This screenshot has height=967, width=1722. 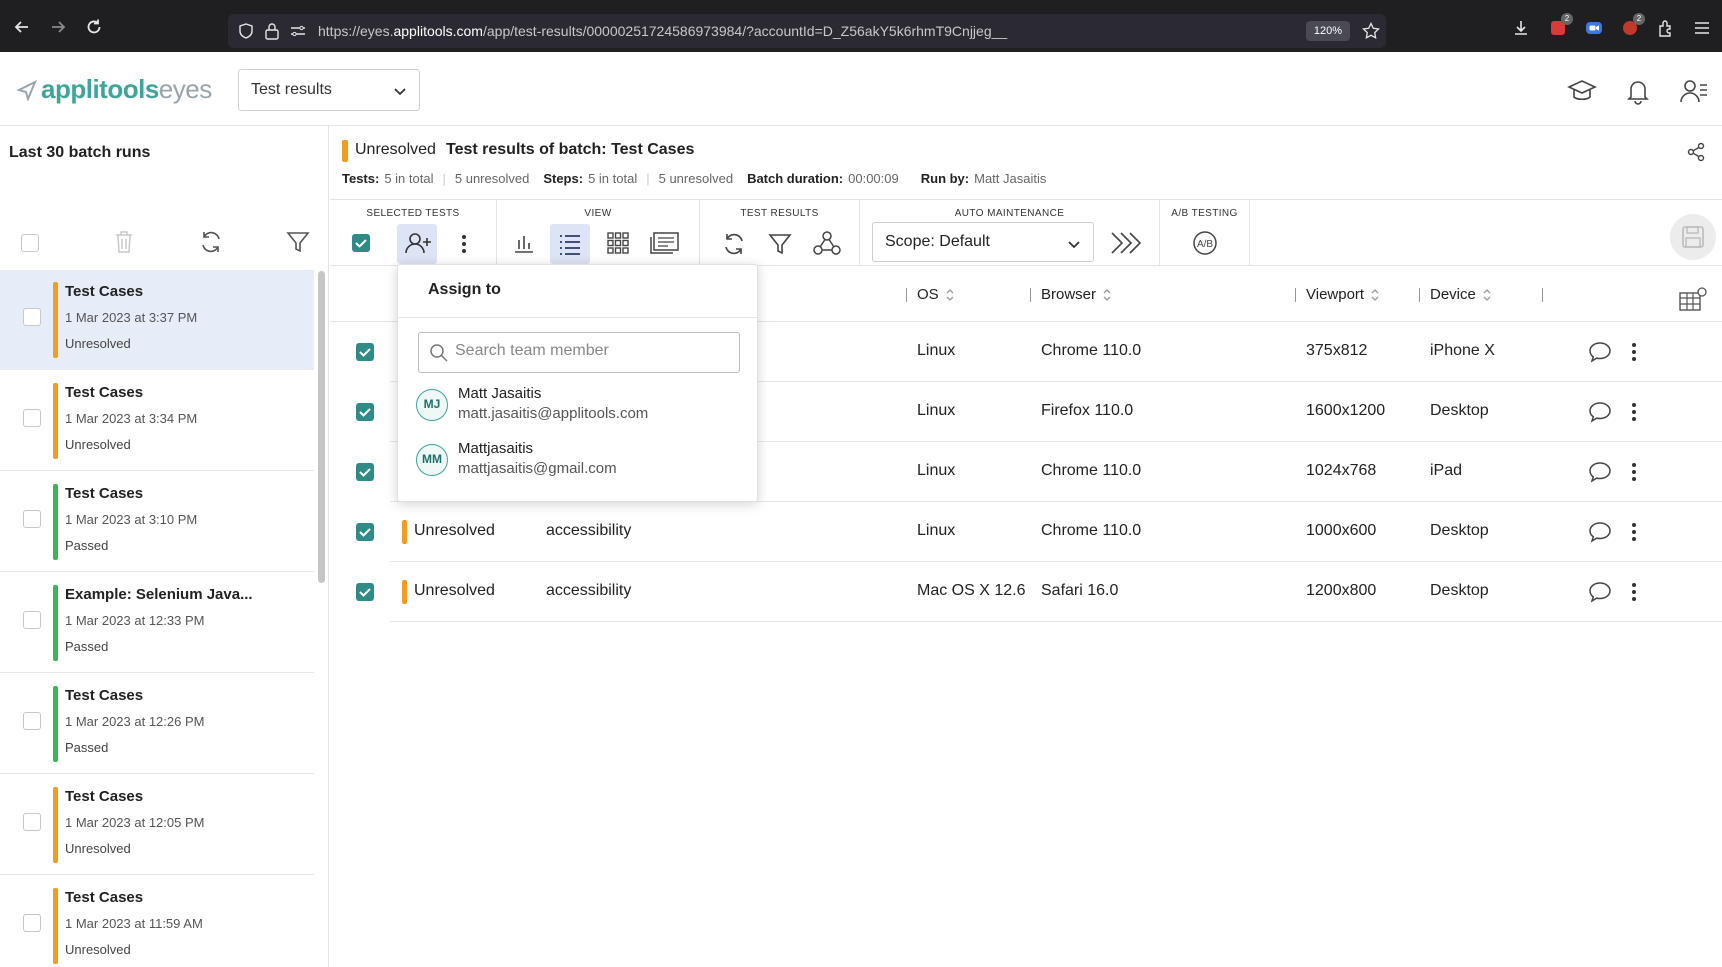 What do you see at coordinates (524, 243) in the screenshot?
I see `bar-chart-icon` at bounding box center [524, 243].